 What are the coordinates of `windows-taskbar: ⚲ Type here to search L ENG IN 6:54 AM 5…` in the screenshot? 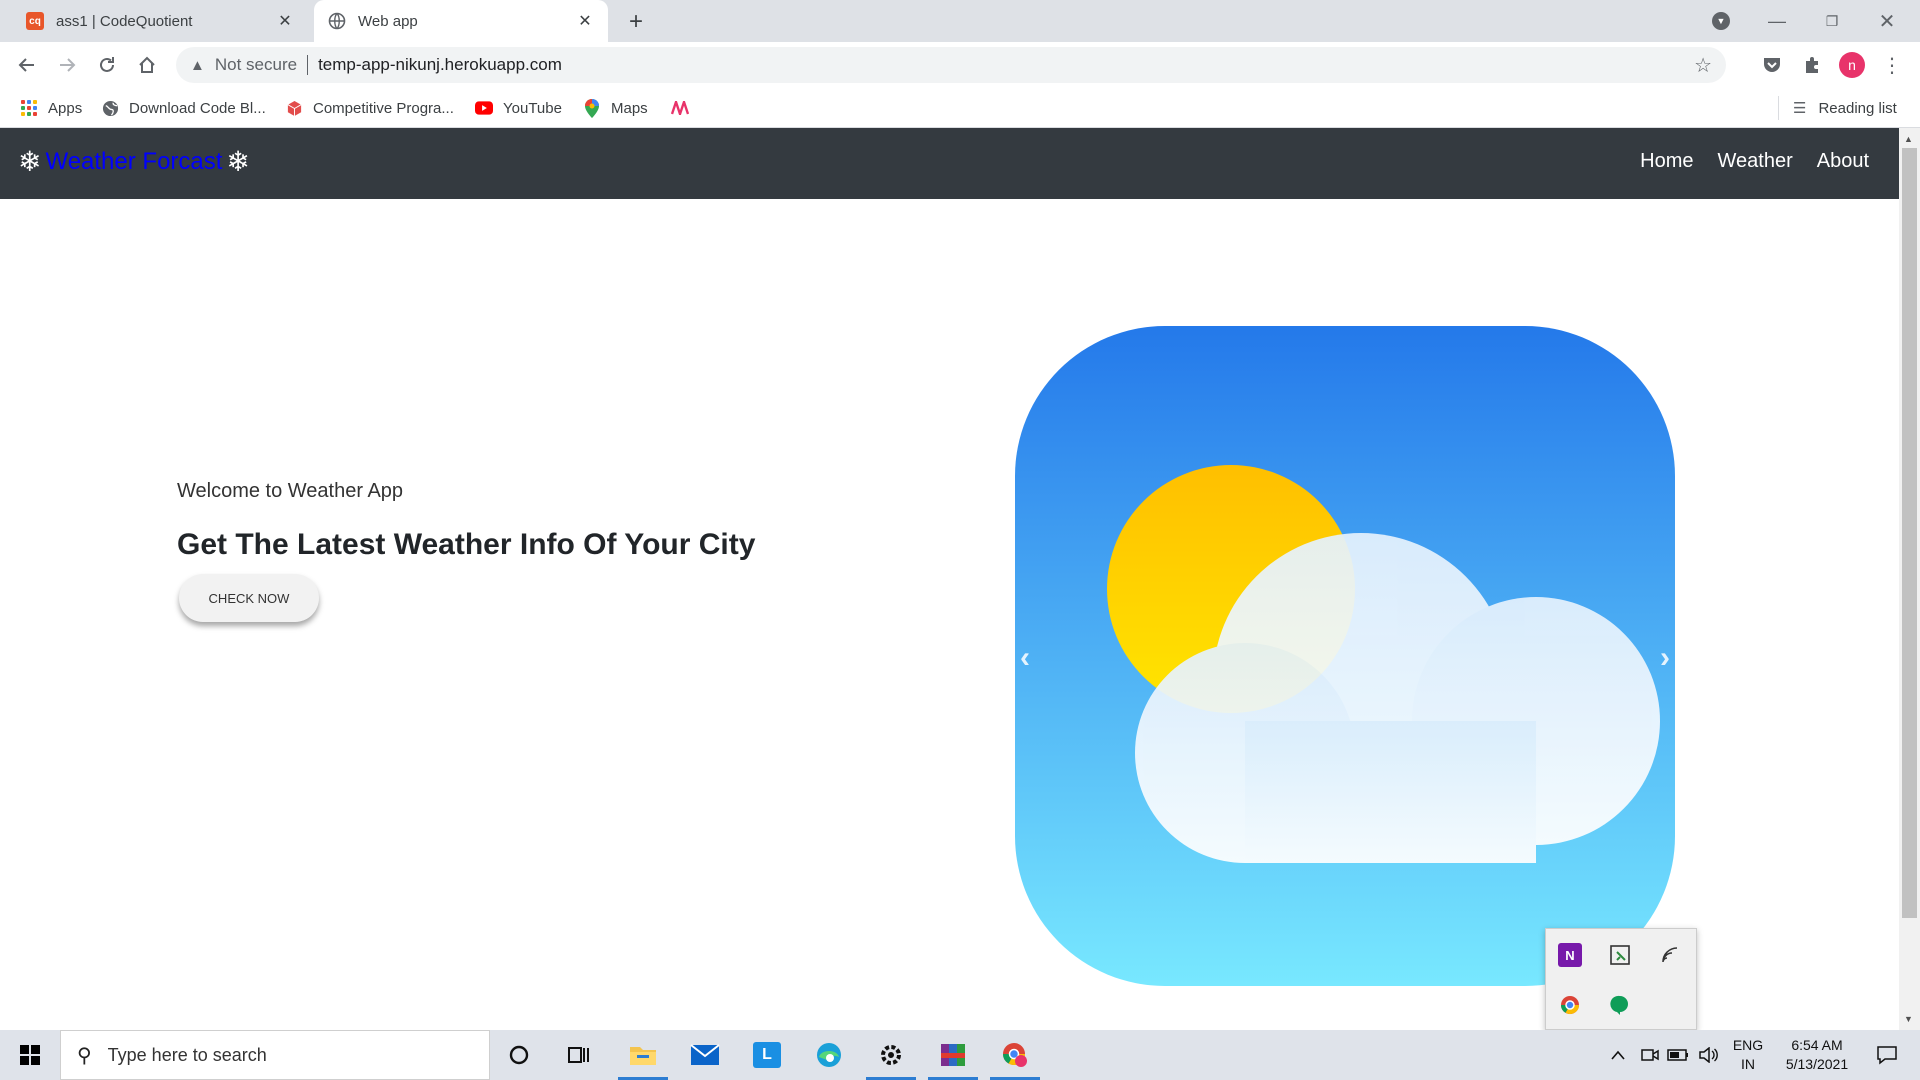 It's located at (960, 1055).